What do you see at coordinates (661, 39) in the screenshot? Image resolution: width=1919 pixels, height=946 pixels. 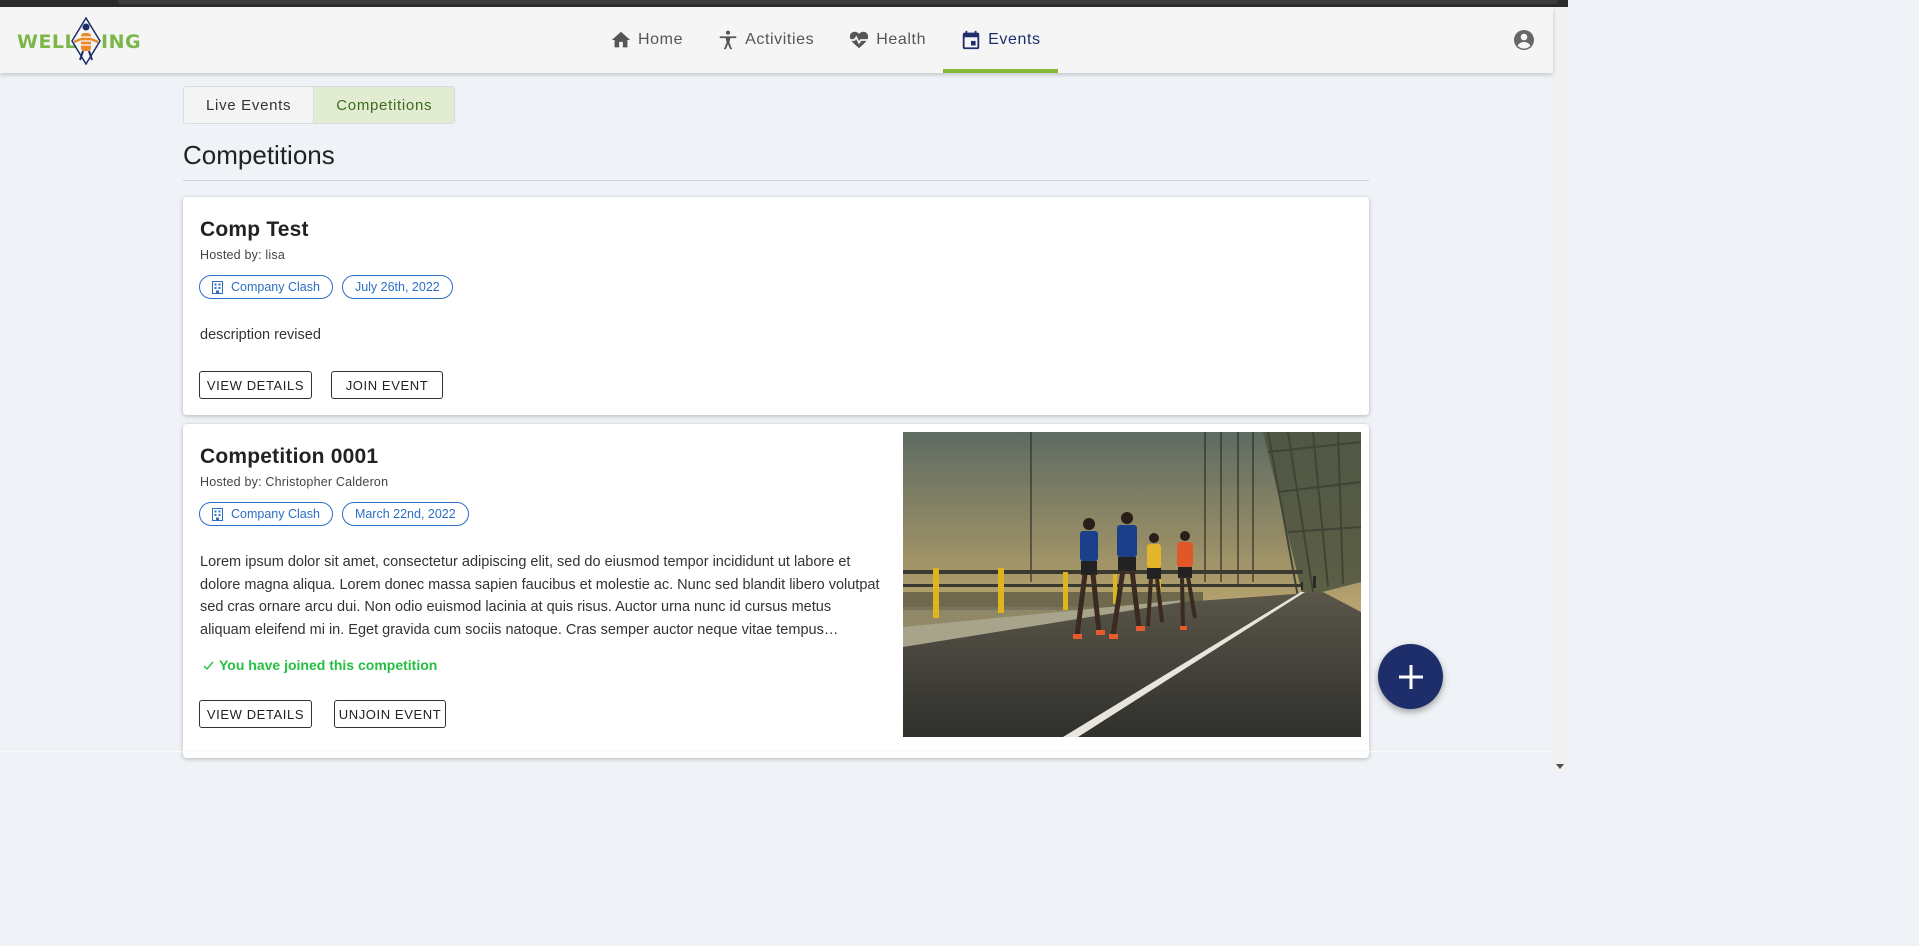 I see `nav-item-label: Home` at bounding box center [661, 39].